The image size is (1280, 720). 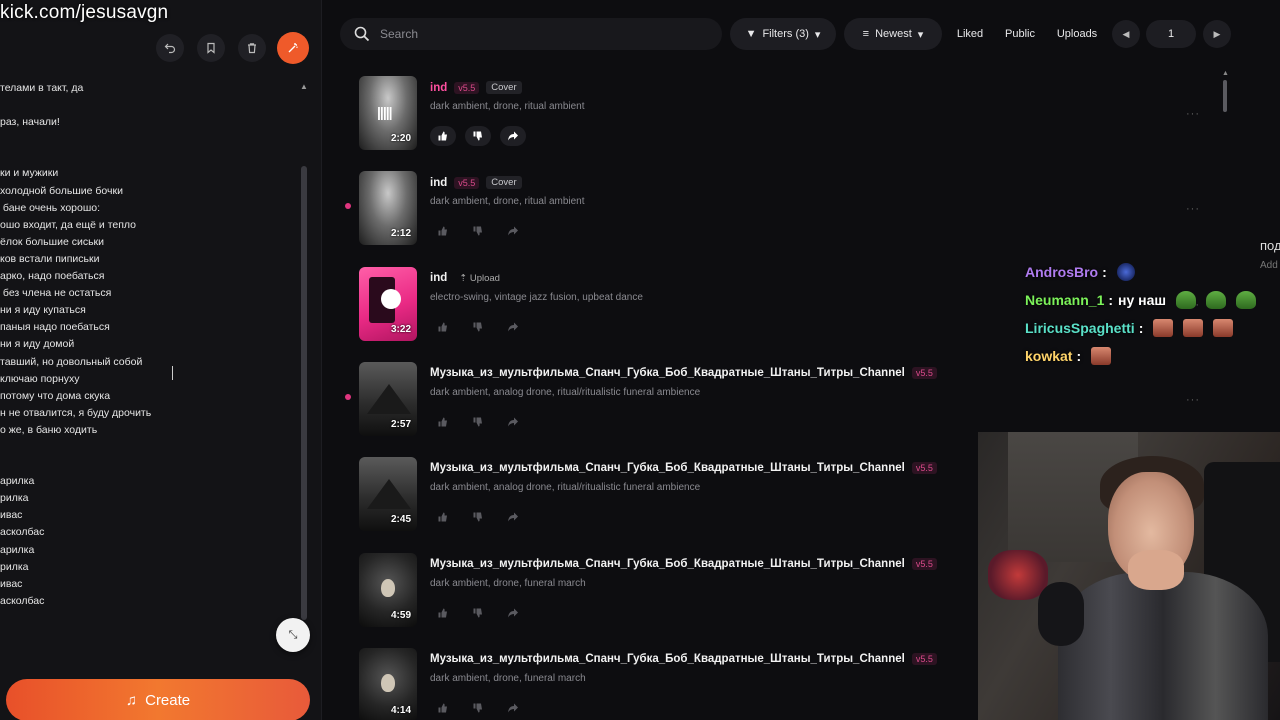 I want to click on song-list-scrollbar, so click(x=1225, y=96).